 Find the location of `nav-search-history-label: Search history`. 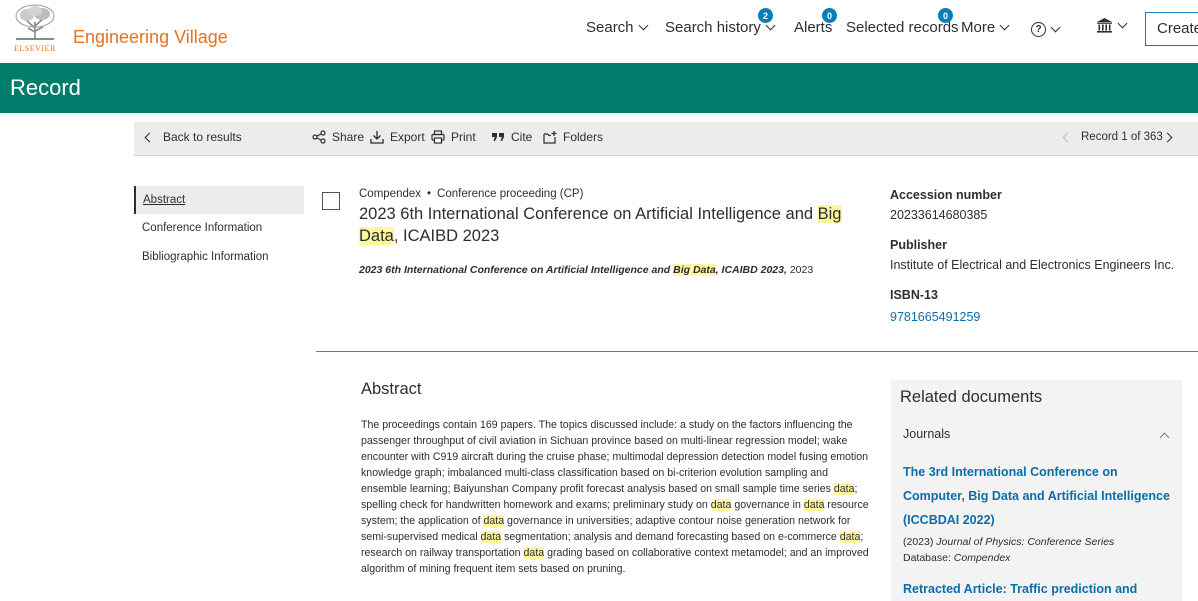

nav-search-history-label: Search history is located at coordinates (713, 27).